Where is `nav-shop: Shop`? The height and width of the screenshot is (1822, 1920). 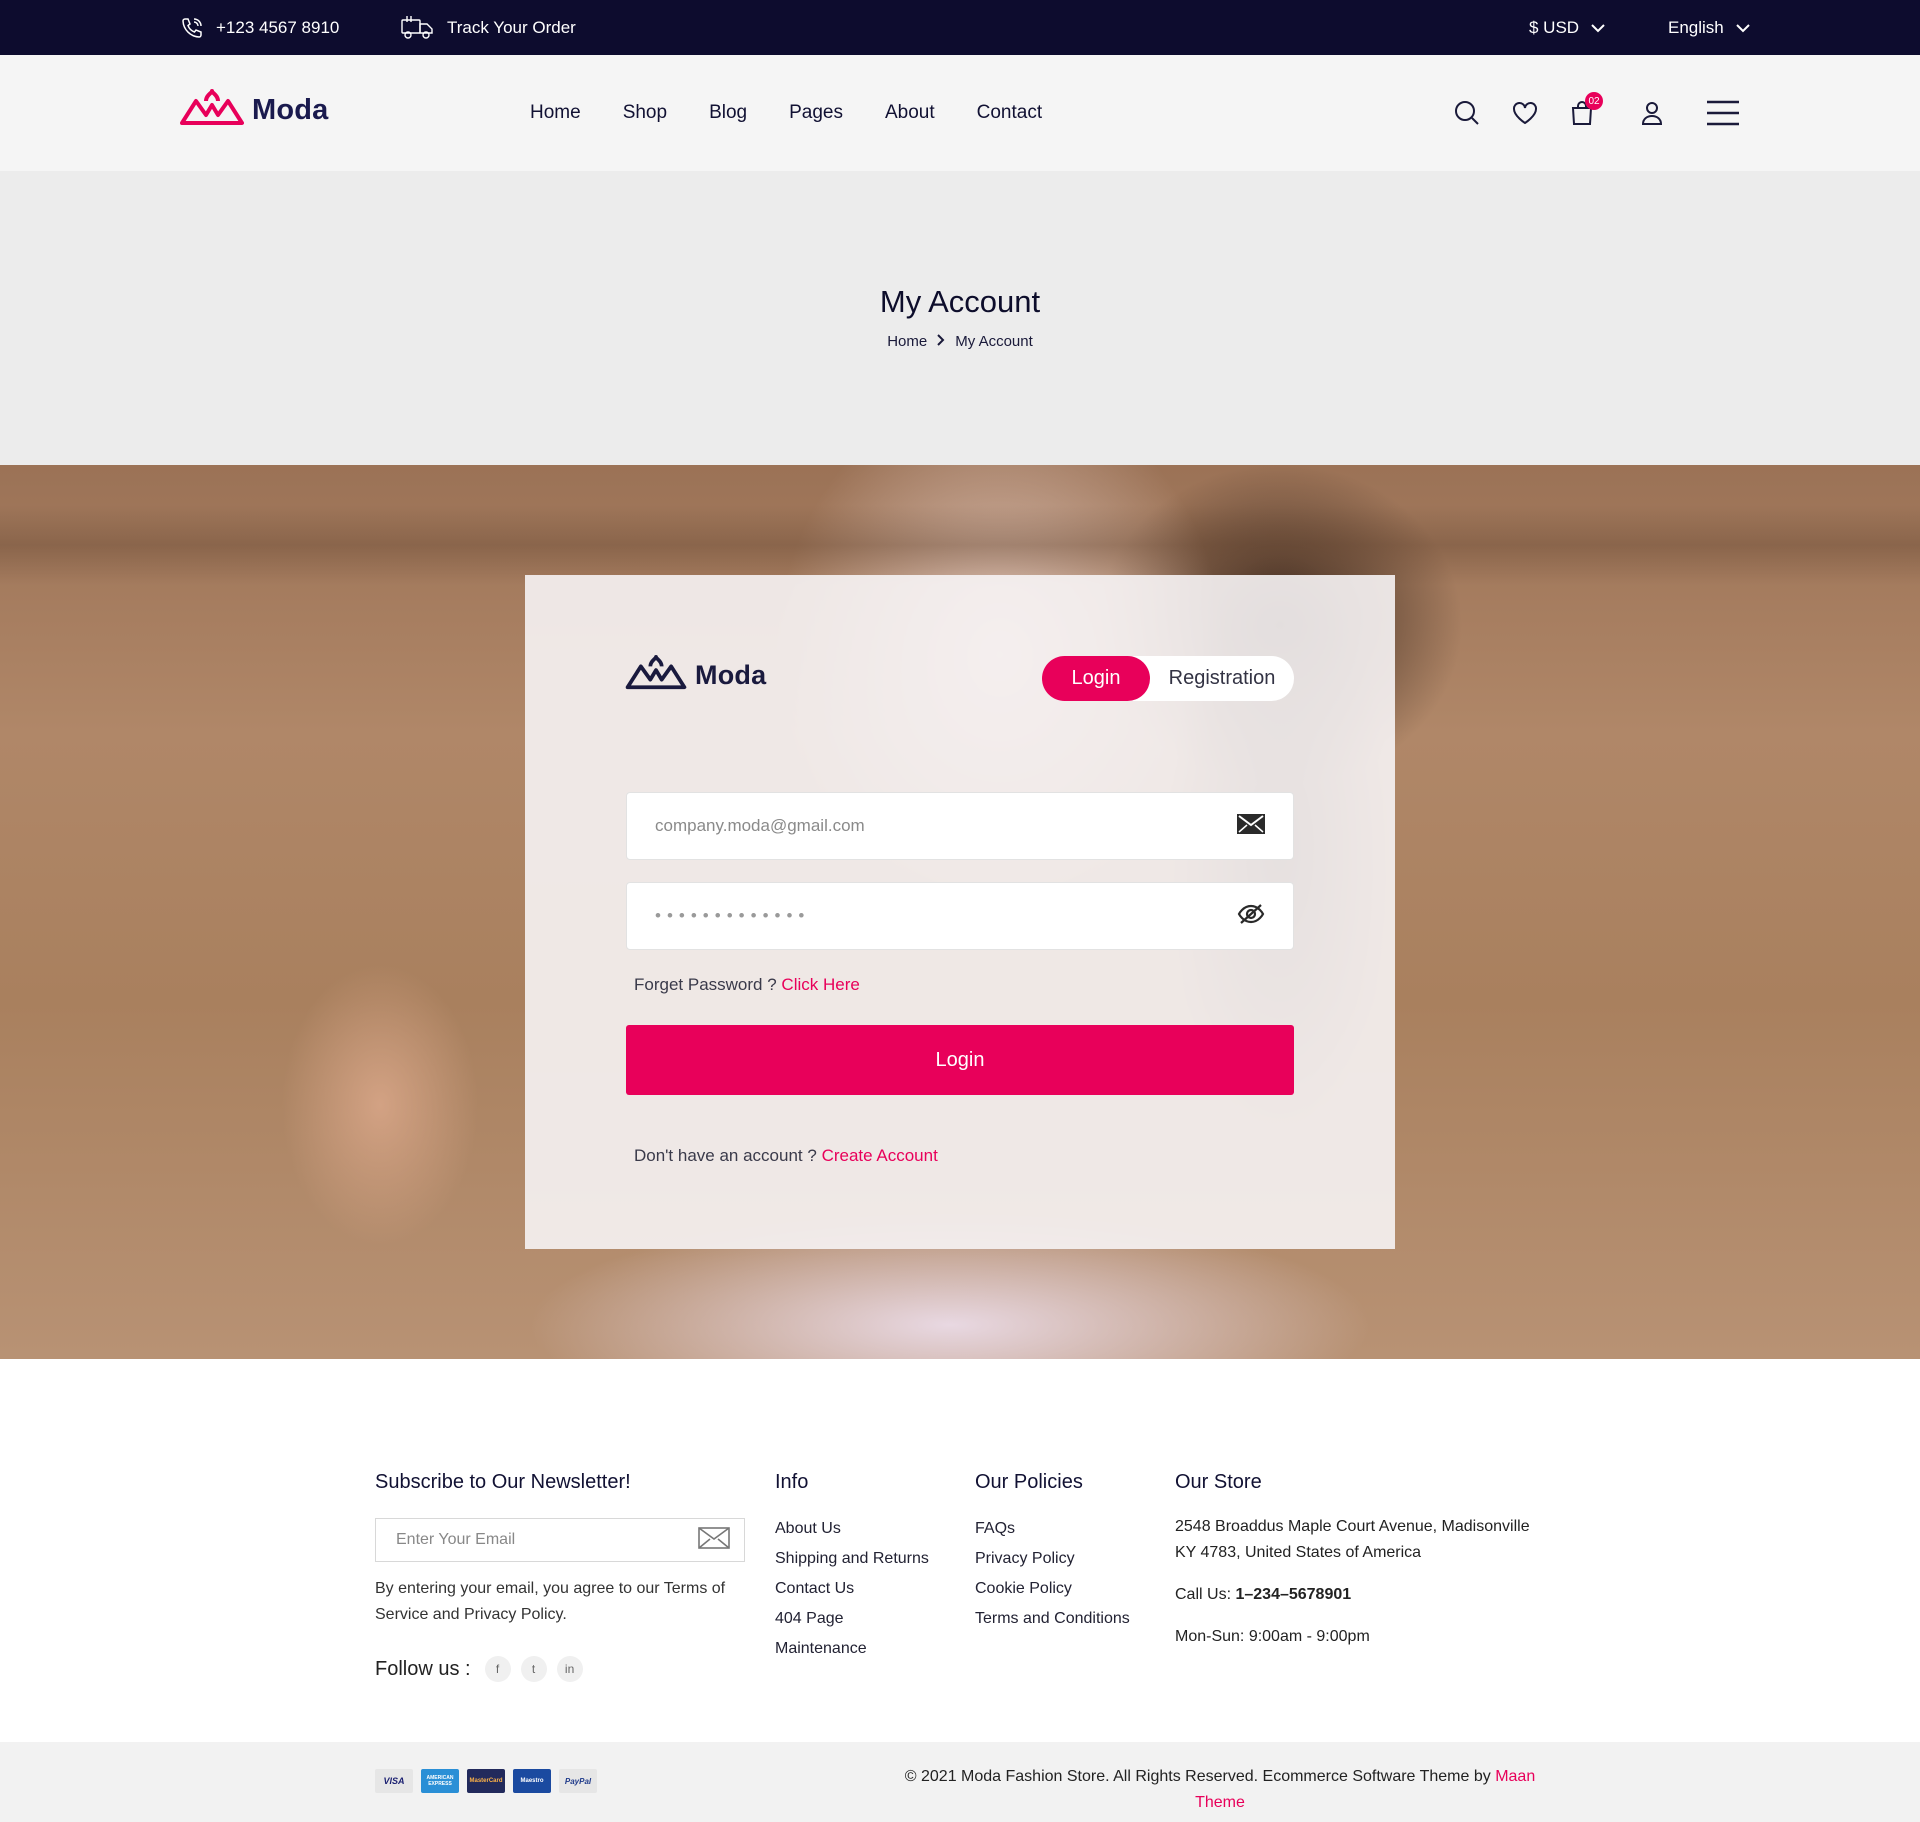 nav-shop: Shop is located at coordinates (645, 113).